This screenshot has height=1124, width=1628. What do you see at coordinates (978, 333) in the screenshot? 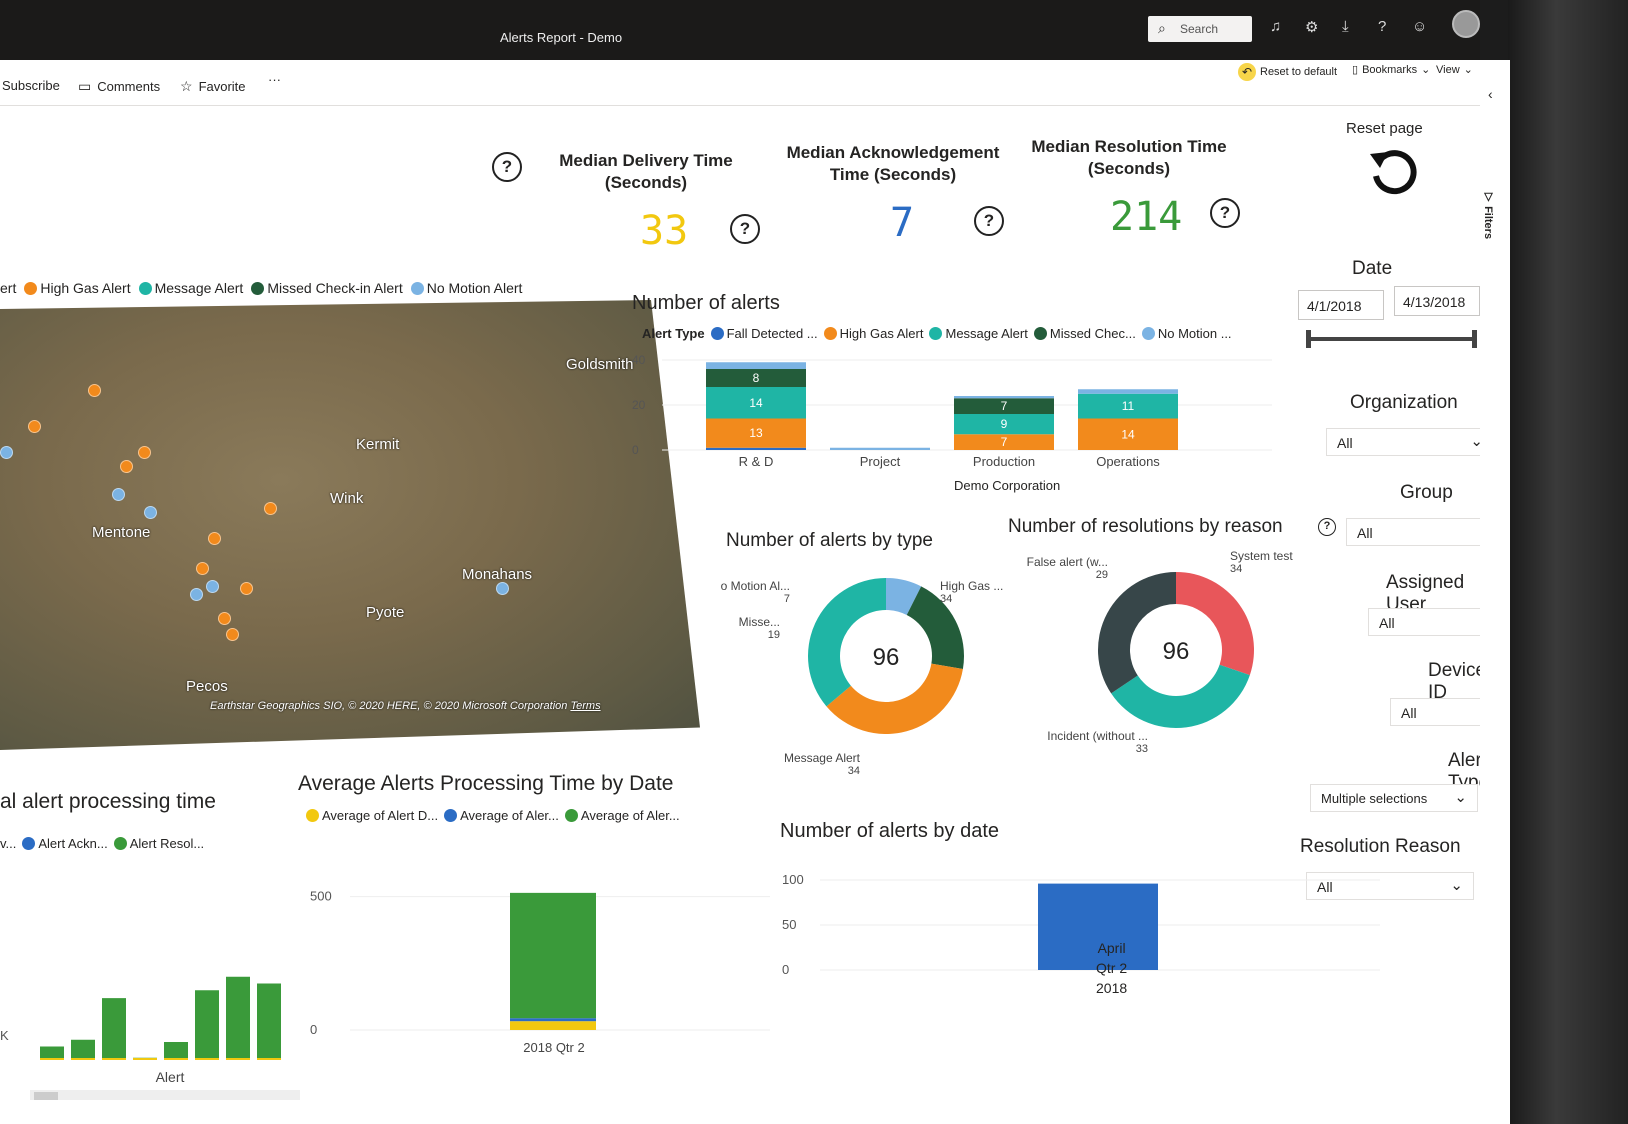
I see `legend-item: Message Alert` at bounding box center [978, 333].